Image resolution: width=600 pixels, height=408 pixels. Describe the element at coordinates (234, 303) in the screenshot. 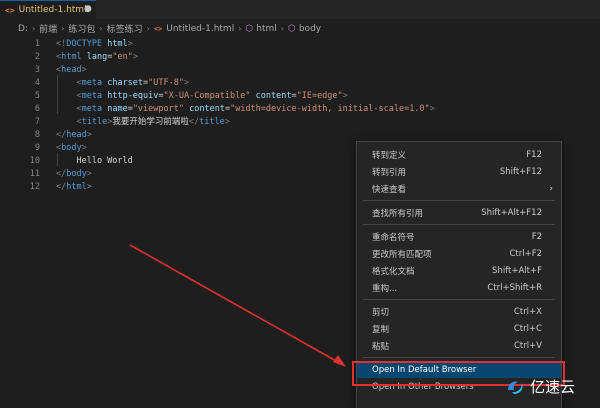

I see `arrow-shaft` at that location.